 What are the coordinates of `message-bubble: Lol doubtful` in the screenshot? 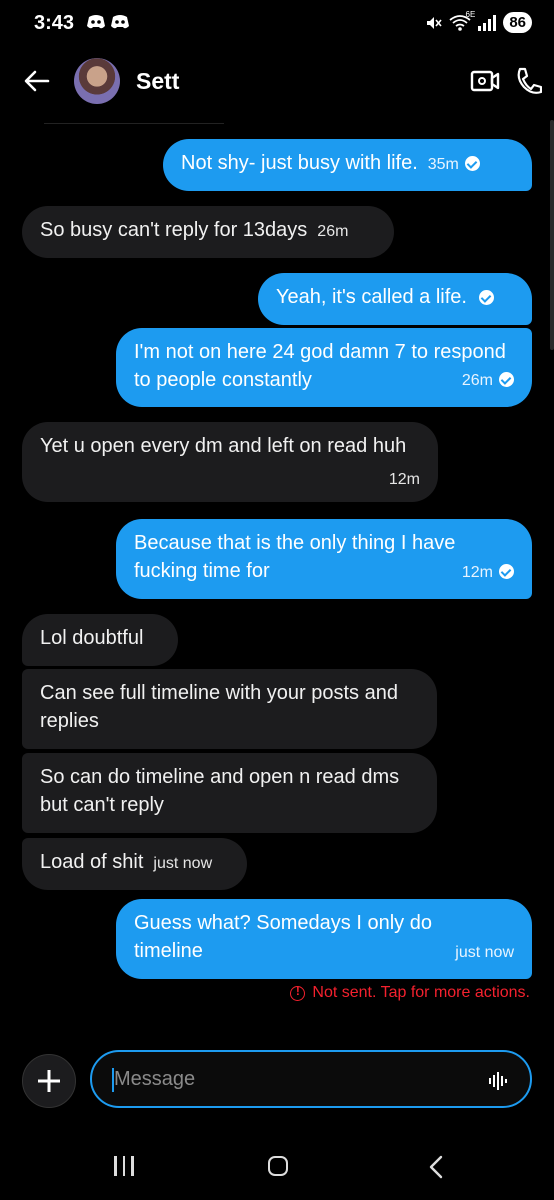 It's located at (100, 640).